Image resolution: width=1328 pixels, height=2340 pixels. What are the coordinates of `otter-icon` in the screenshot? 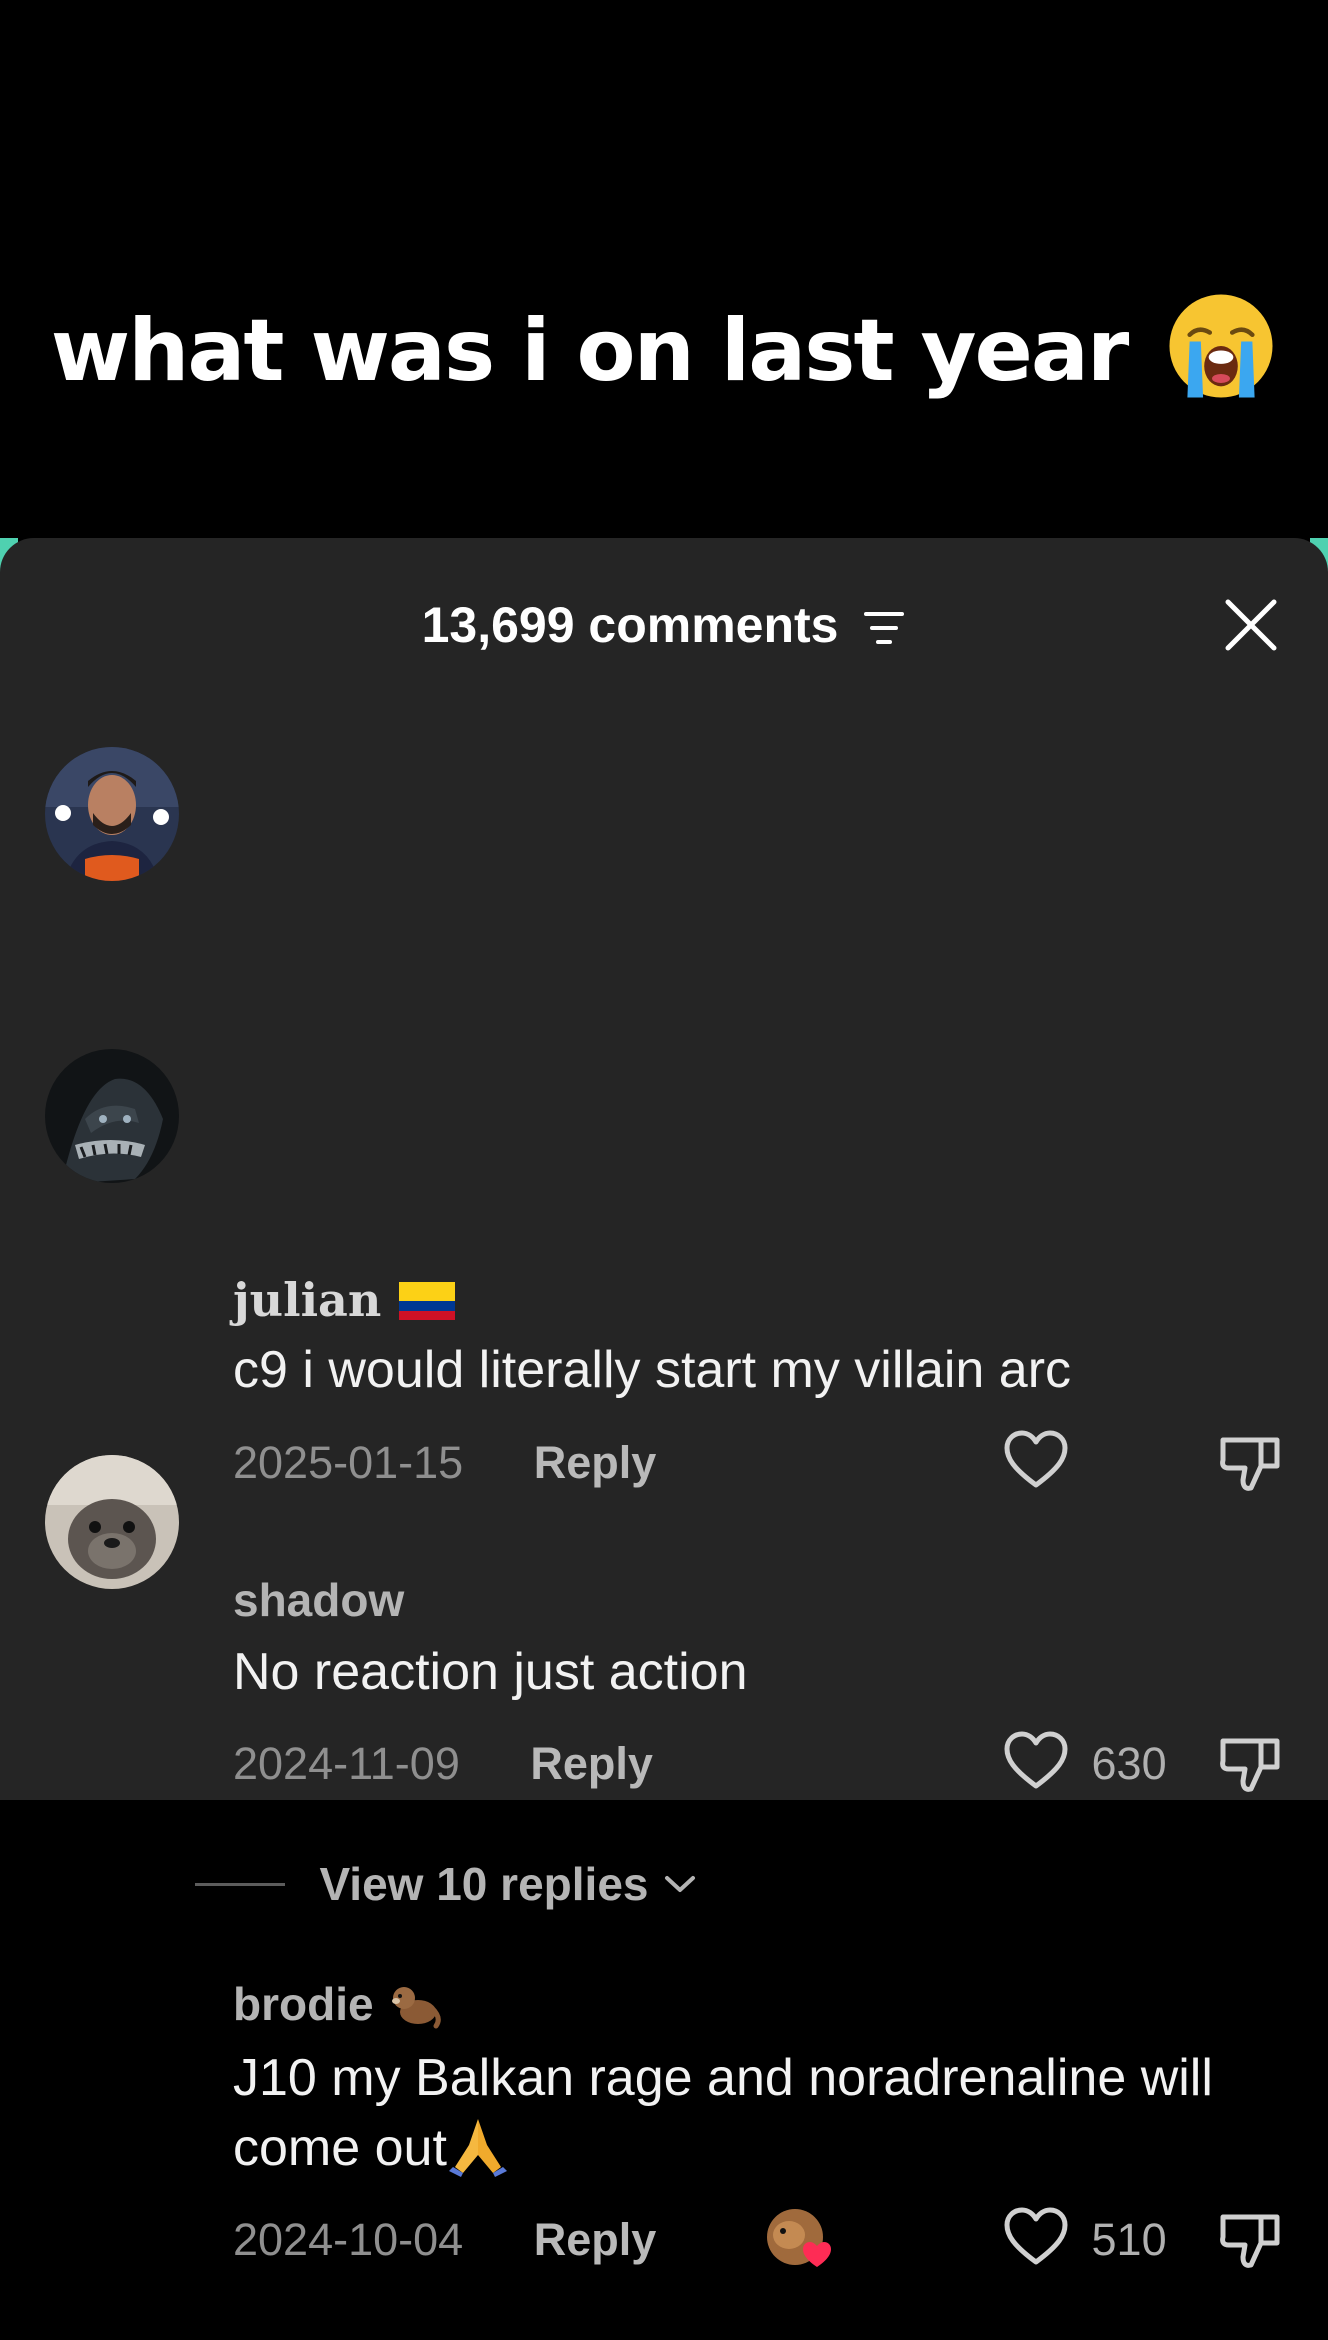 It's located at (417, 2008).